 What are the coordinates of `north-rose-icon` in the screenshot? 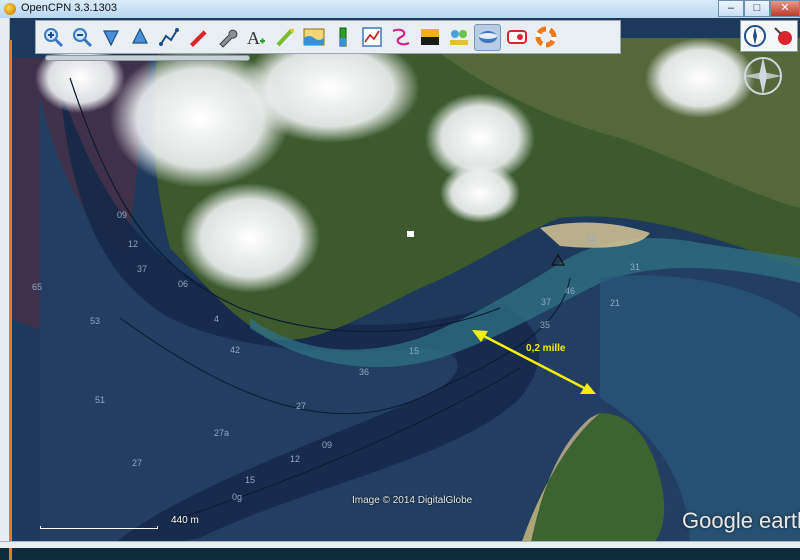 It's located at (763, 76).